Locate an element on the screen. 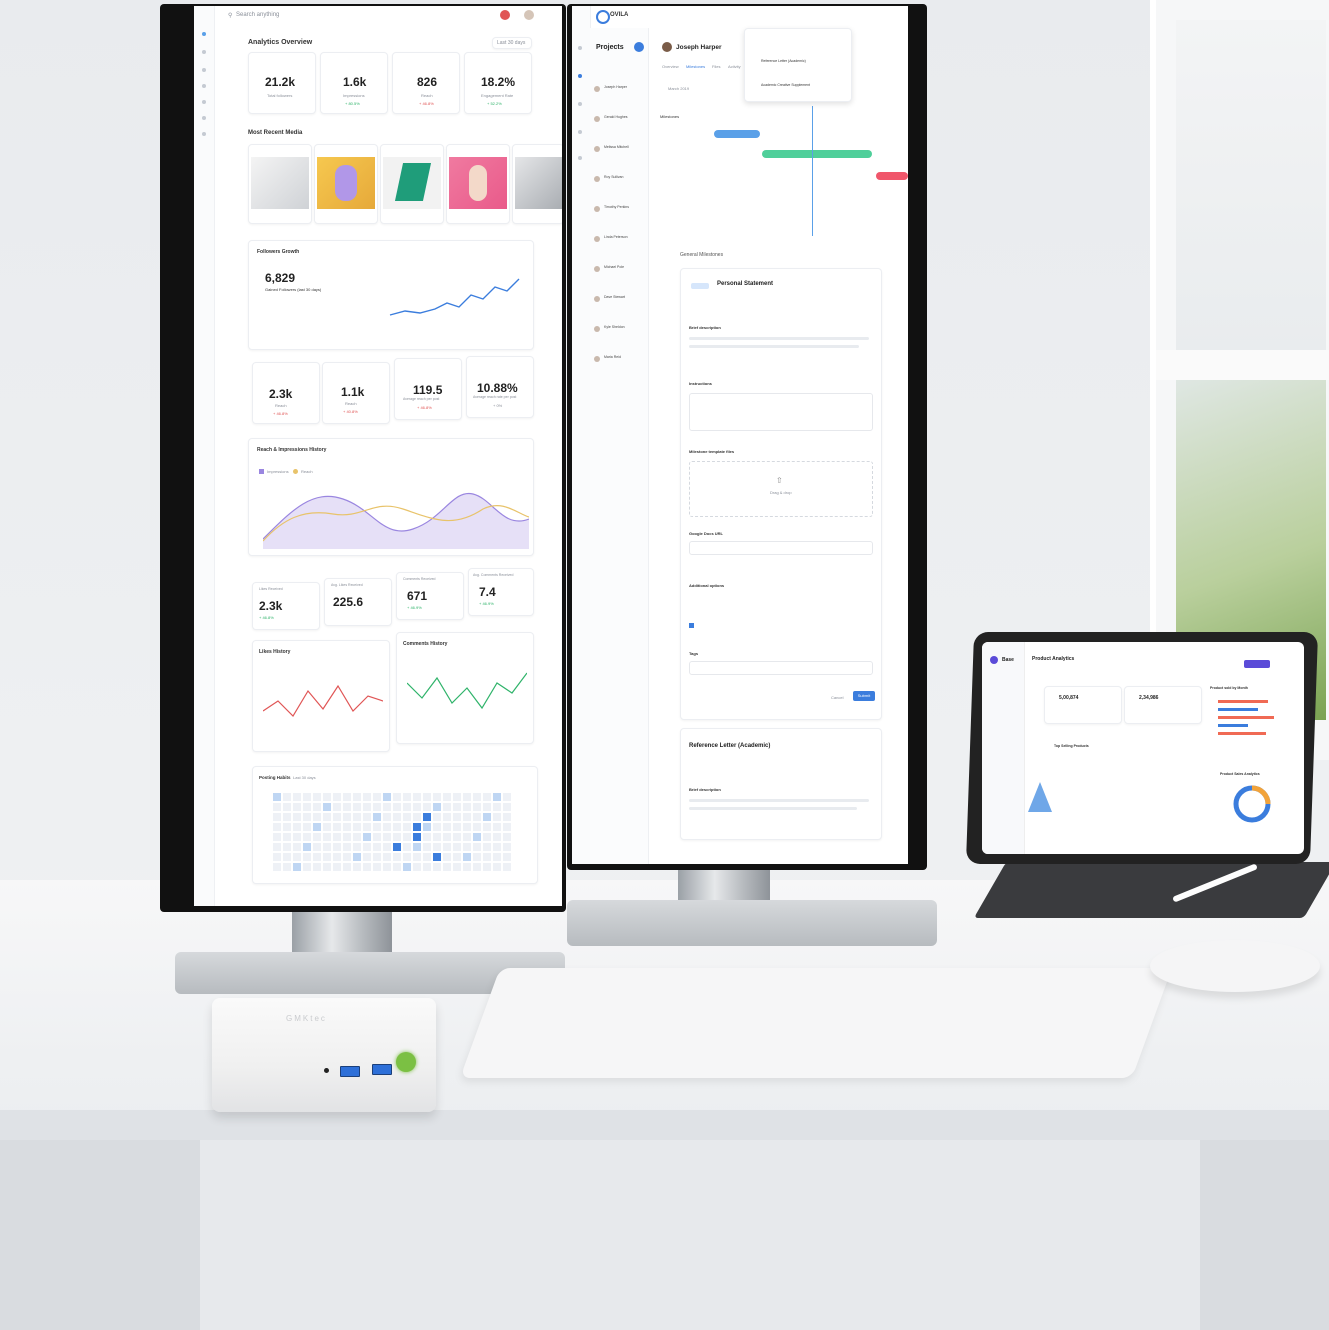 This screenshot has width=1329, height=1330. nav-calendar-icon is located at coordinates (580, 104).